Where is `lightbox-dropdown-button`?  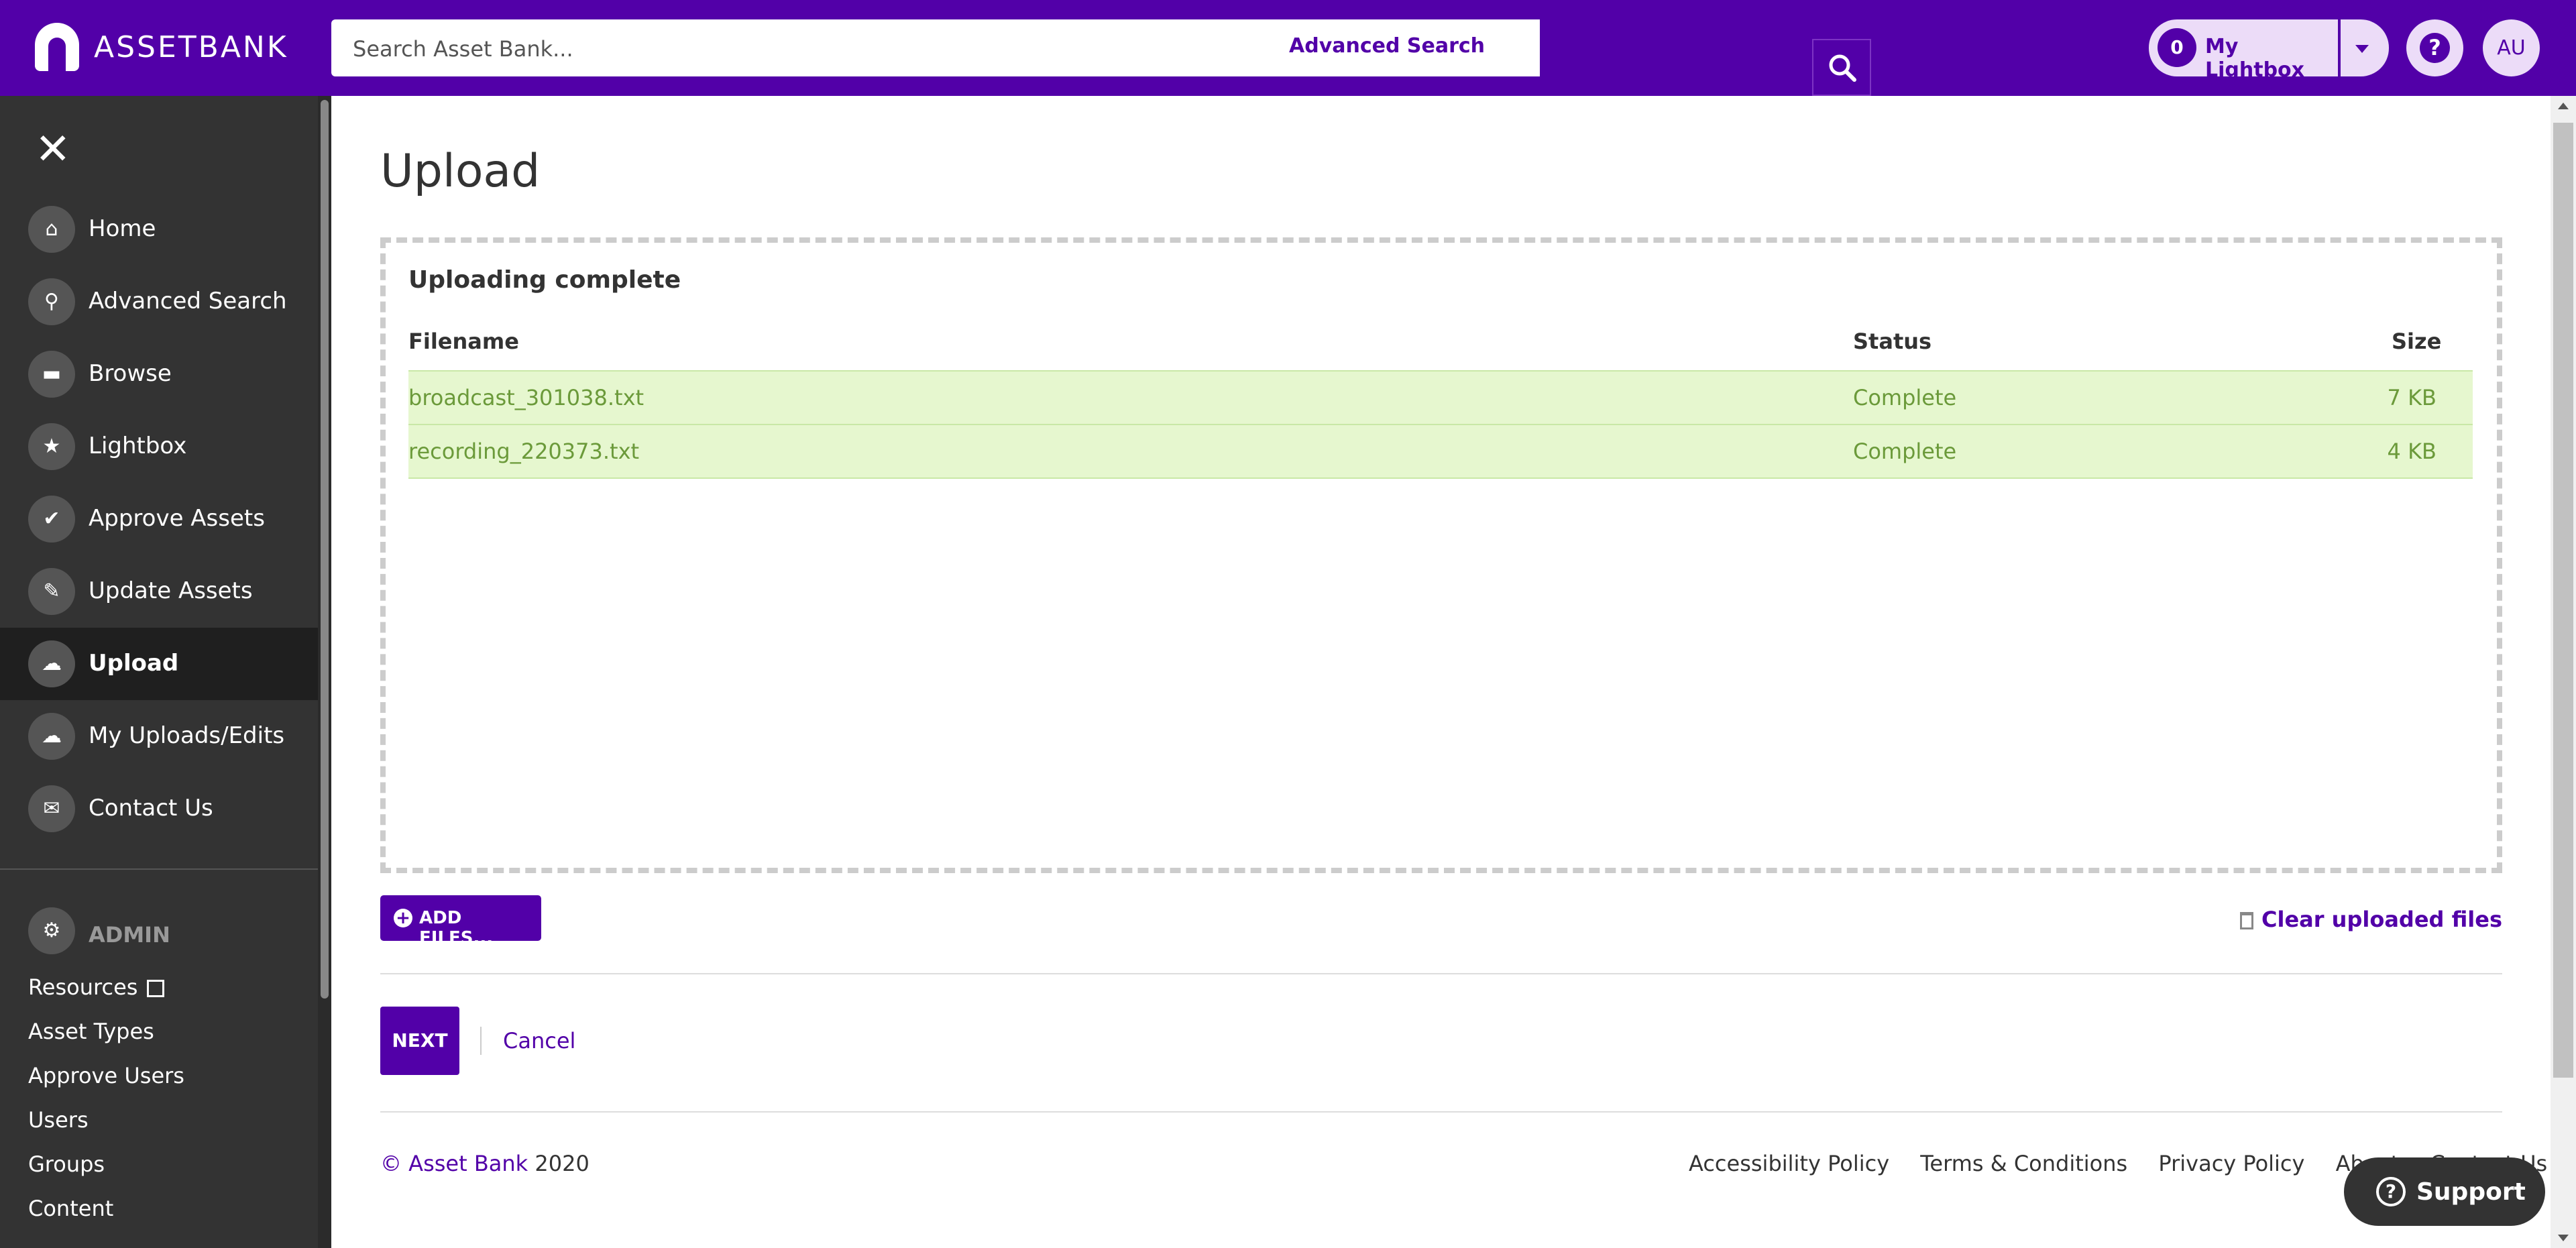 lightbox-dropdown-button is located at coordinates (2365, 47).